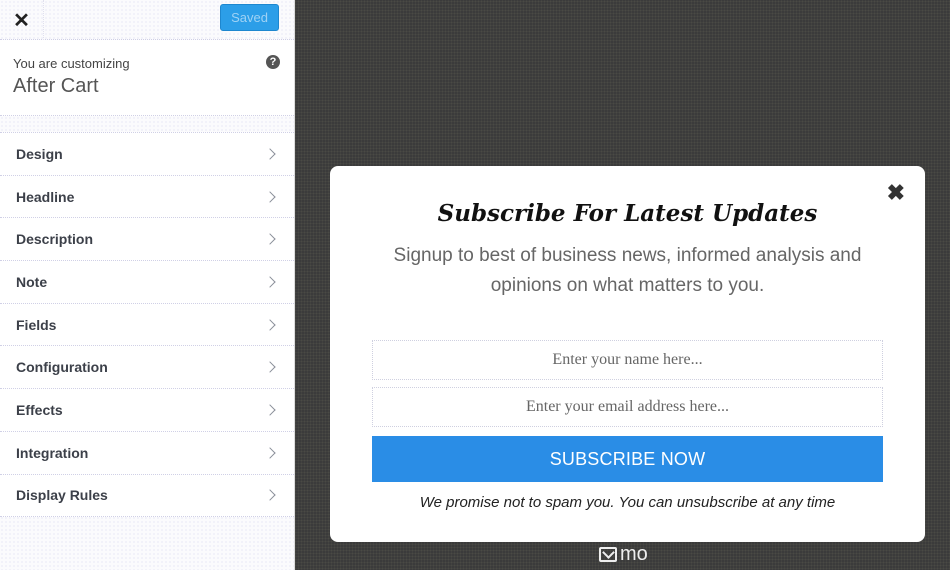 This screenshot has height=570, width=950. Describe the element at coordinates (56, 86) in the screenshot. I see `customizing-title: After Cart` at that location.